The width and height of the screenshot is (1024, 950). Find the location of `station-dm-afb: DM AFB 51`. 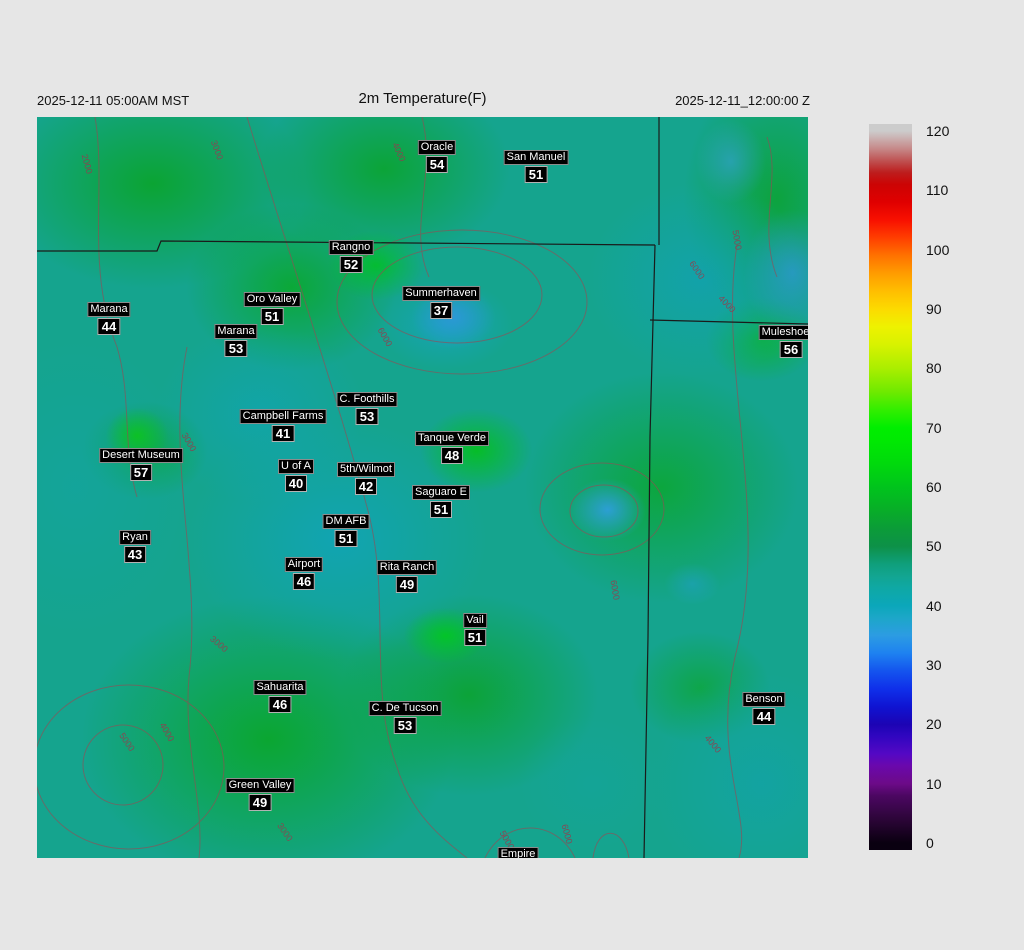

station-dm-afb: DM AFB 51 is located at coordinates (346, 529).